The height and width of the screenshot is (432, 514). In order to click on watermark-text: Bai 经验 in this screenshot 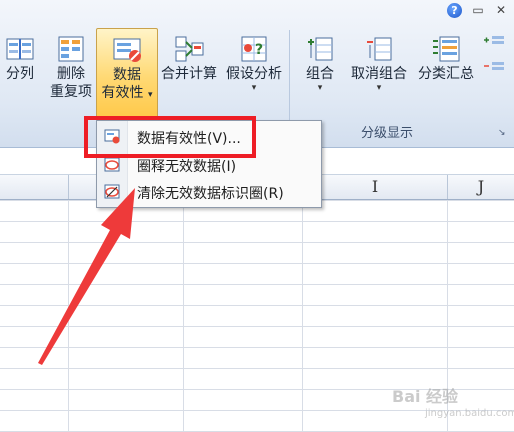, I will do `click(425, 396)`.